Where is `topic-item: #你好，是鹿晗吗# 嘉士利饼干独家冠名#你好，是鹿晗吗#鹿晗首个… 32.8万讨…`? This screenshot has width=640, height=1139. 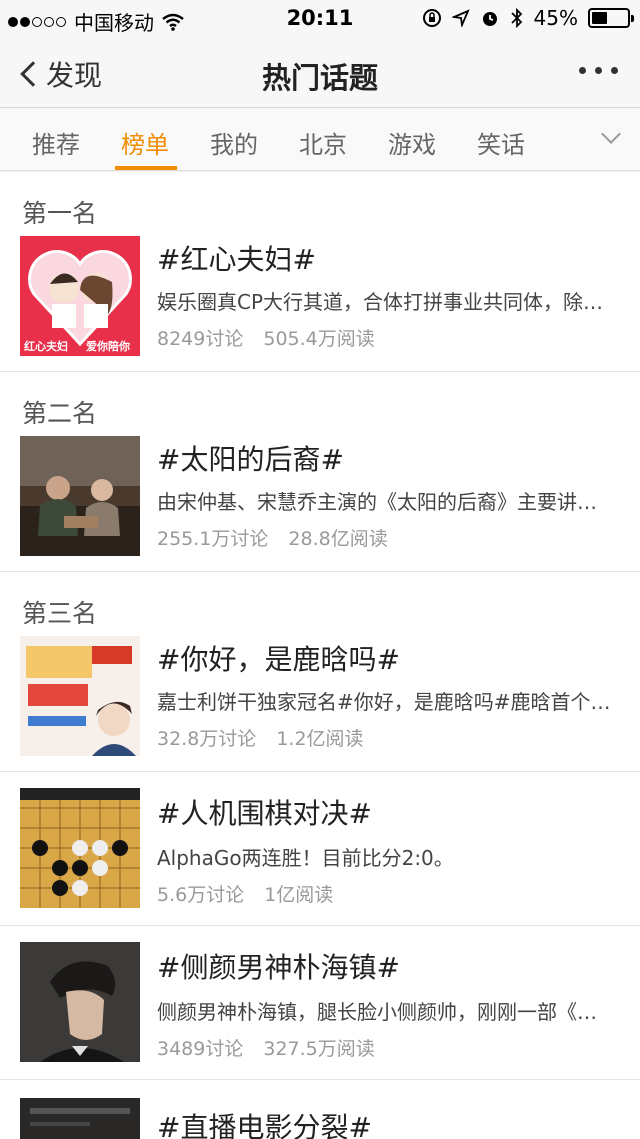
topic-item: #你好，是鹿晗吗# 嘉士利饼干独家冠名#你好，是鹿晗吗#鹿晗首个… 32.8万讨… is located at coordinates (320, 698).